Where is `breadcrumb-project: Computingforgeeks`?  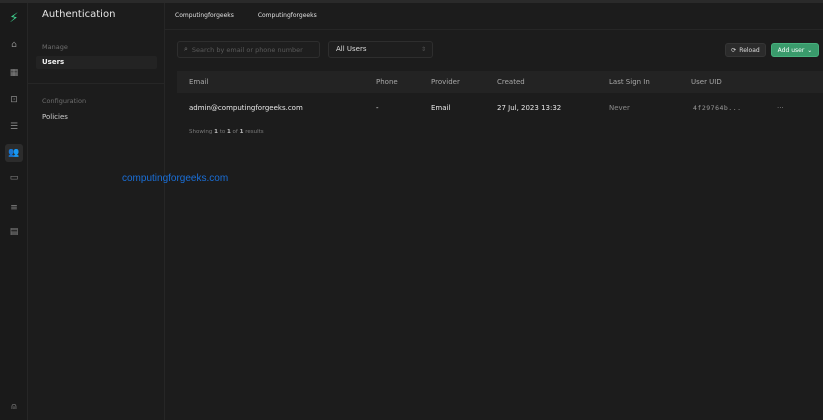
breadcrumb-project: Computingforgeeks is located at coordinates (287, 15).